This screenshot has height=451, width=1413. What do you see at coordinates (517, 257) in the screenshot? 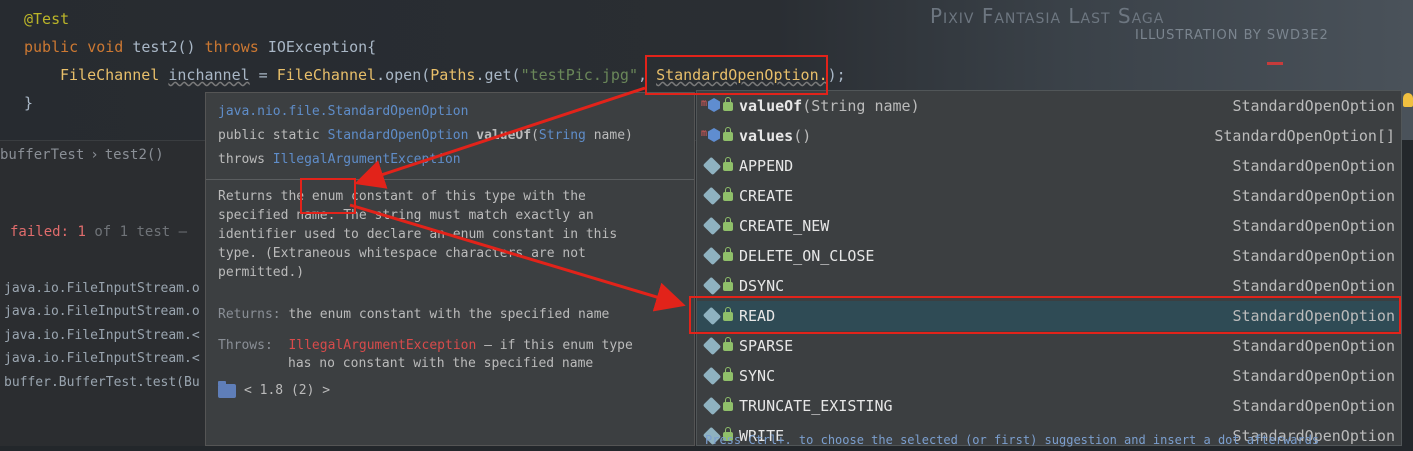
I see `arrow-to-read` at bounding box center [517, 257].